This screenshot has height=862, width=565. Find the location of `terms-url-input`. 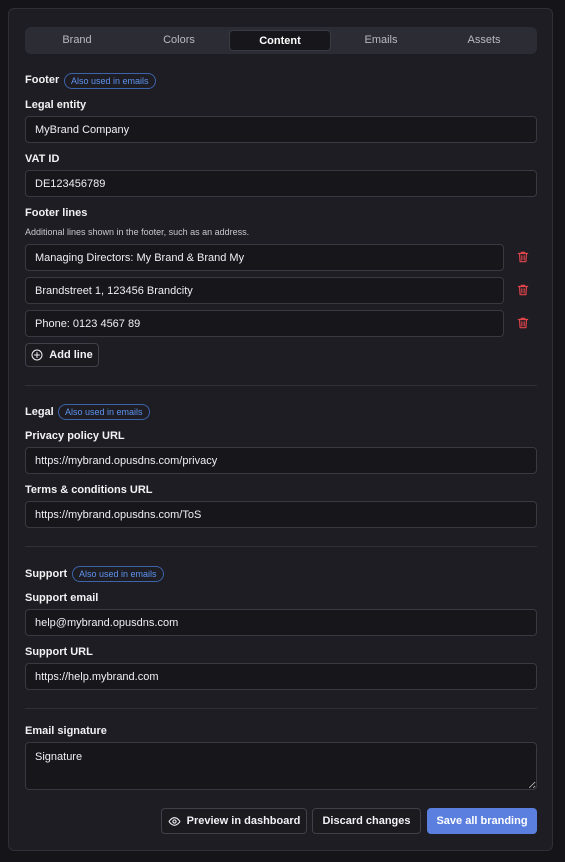

terms-url-input is located at coordinates (281, 514).